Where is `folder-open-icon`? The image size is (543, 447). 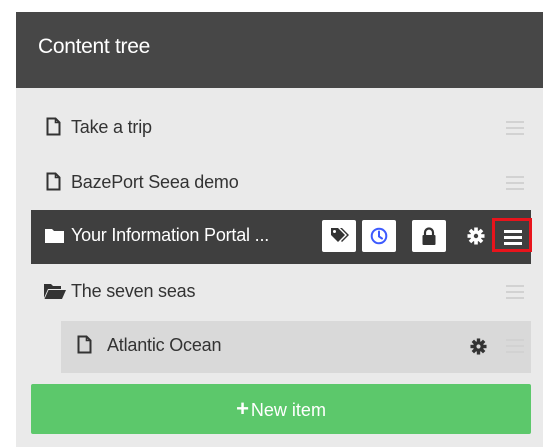 folder-open-icon is located at coordinates (55, 294).